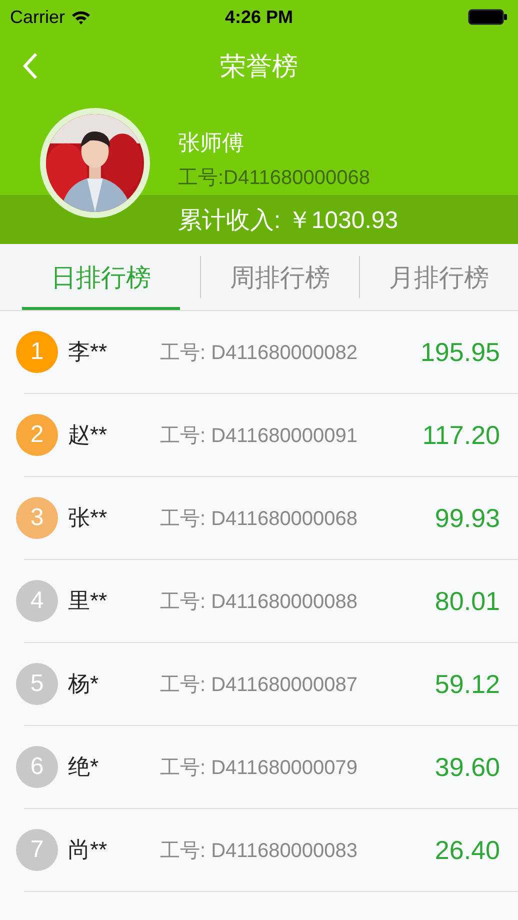 This screenshot has height=920, width=518. Describe the element at coordinates (467, 684) in the screenshot. I see `income-amount: 59.12` at that location.